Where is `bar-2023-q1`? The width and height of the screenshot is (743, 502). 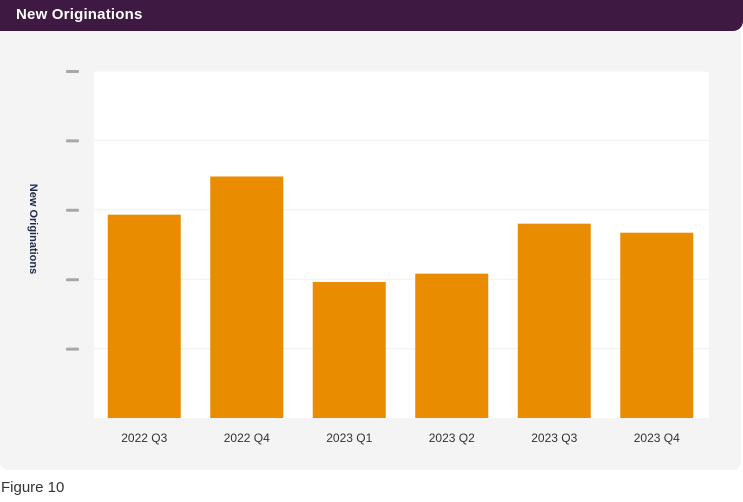
bar-2023-q1 is located at coordinates (349, 349).